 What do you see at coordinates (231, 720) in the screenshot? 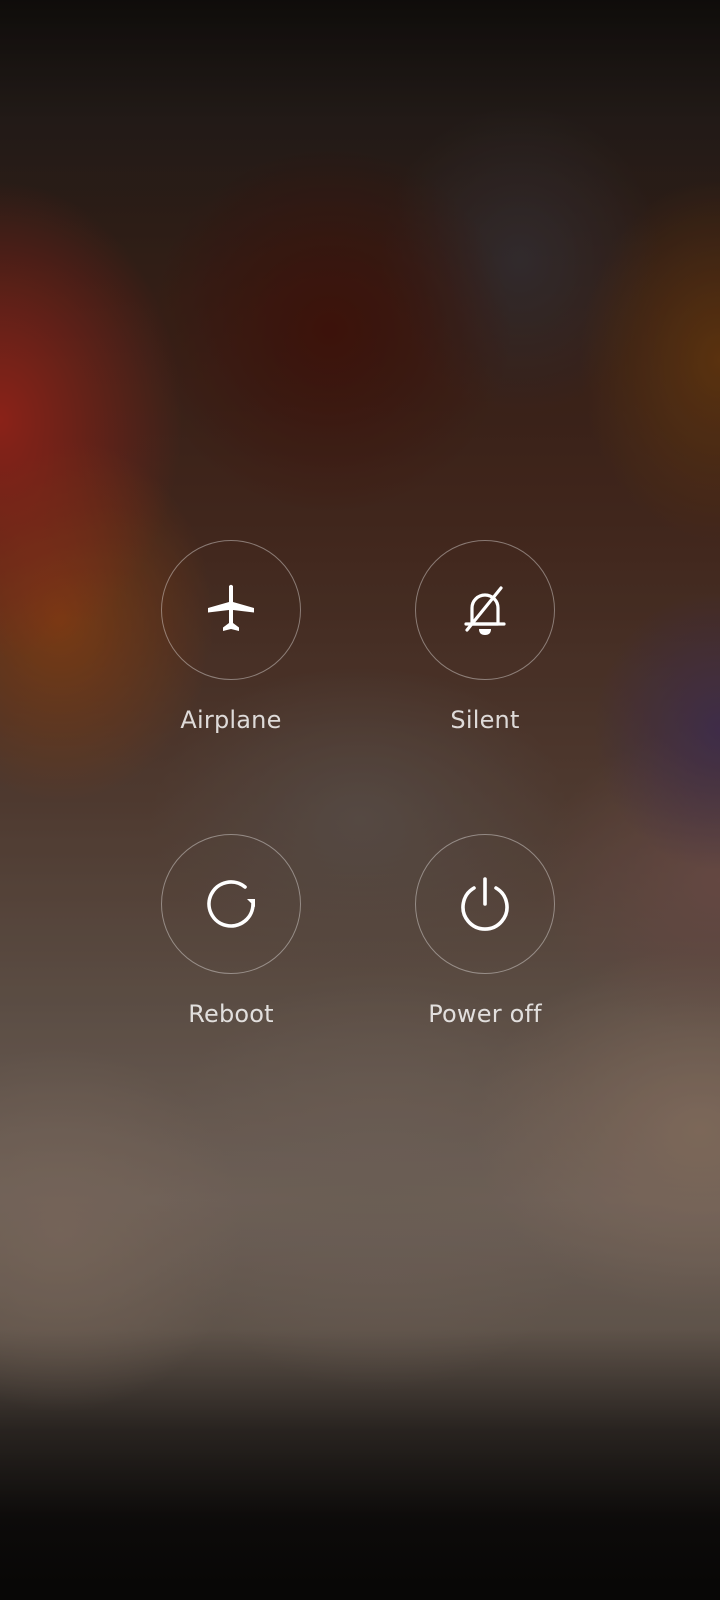
I see `airplane-label: Airplane` at bounding box center [231, 720].